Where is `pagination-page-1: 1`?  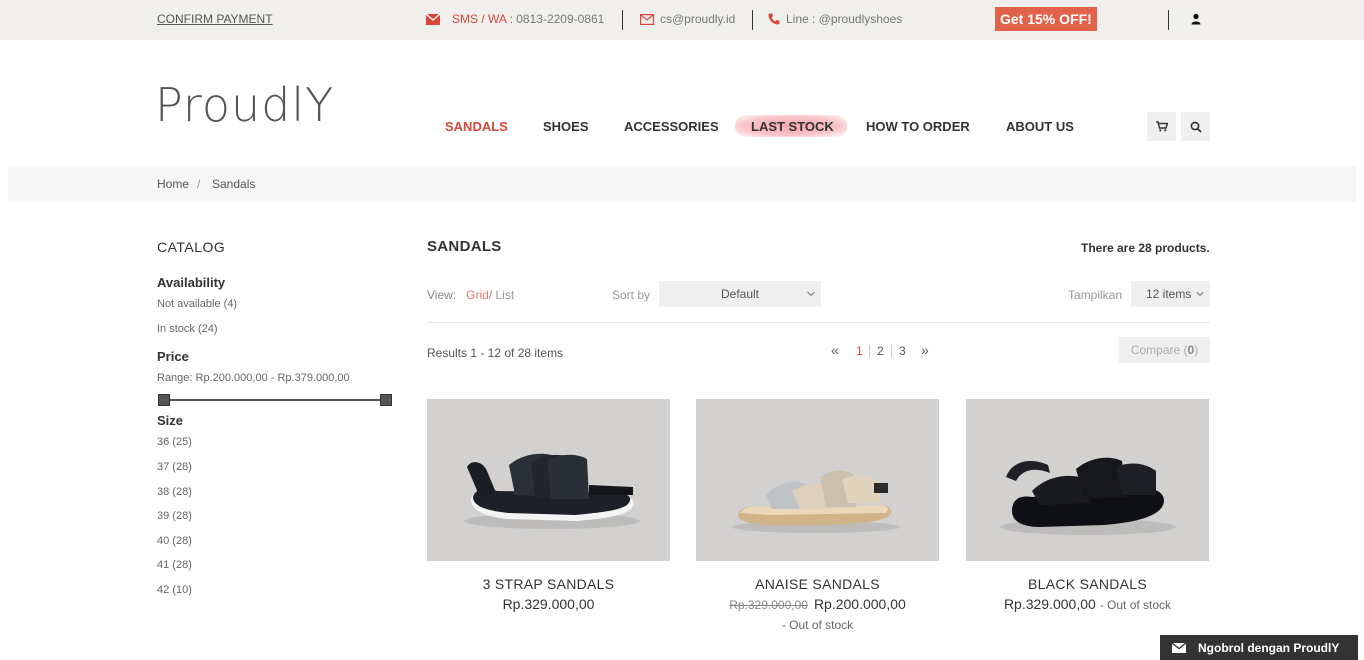
pagination-page-1: 1 is located at coordinates (859, 351).